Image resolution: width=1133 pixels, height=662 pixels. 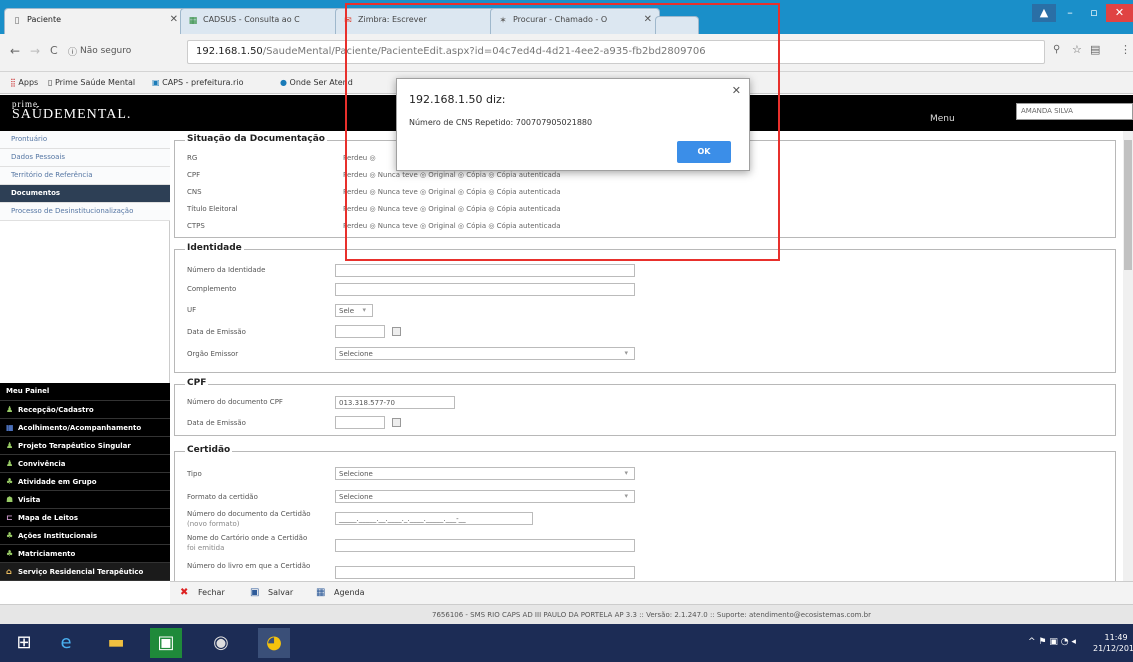 What do you see at coordinates (116, 643) in the screenshot?
I see `folder-icon: ▬` at bounding box center [116, 643].